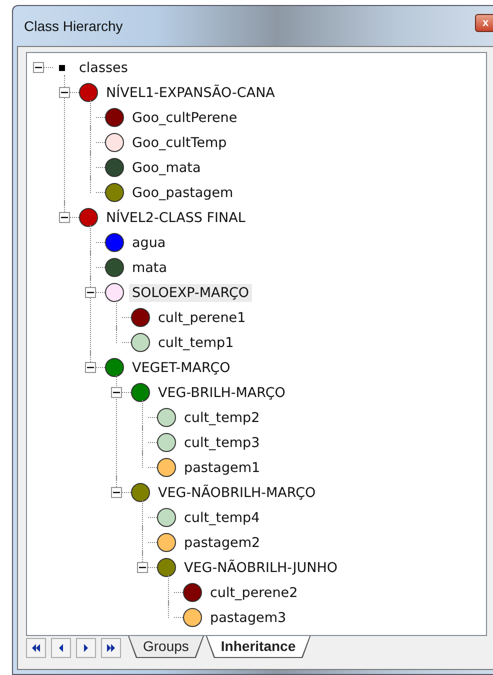  I want to click on tree-item: cult_perene1, so click(202, 317).